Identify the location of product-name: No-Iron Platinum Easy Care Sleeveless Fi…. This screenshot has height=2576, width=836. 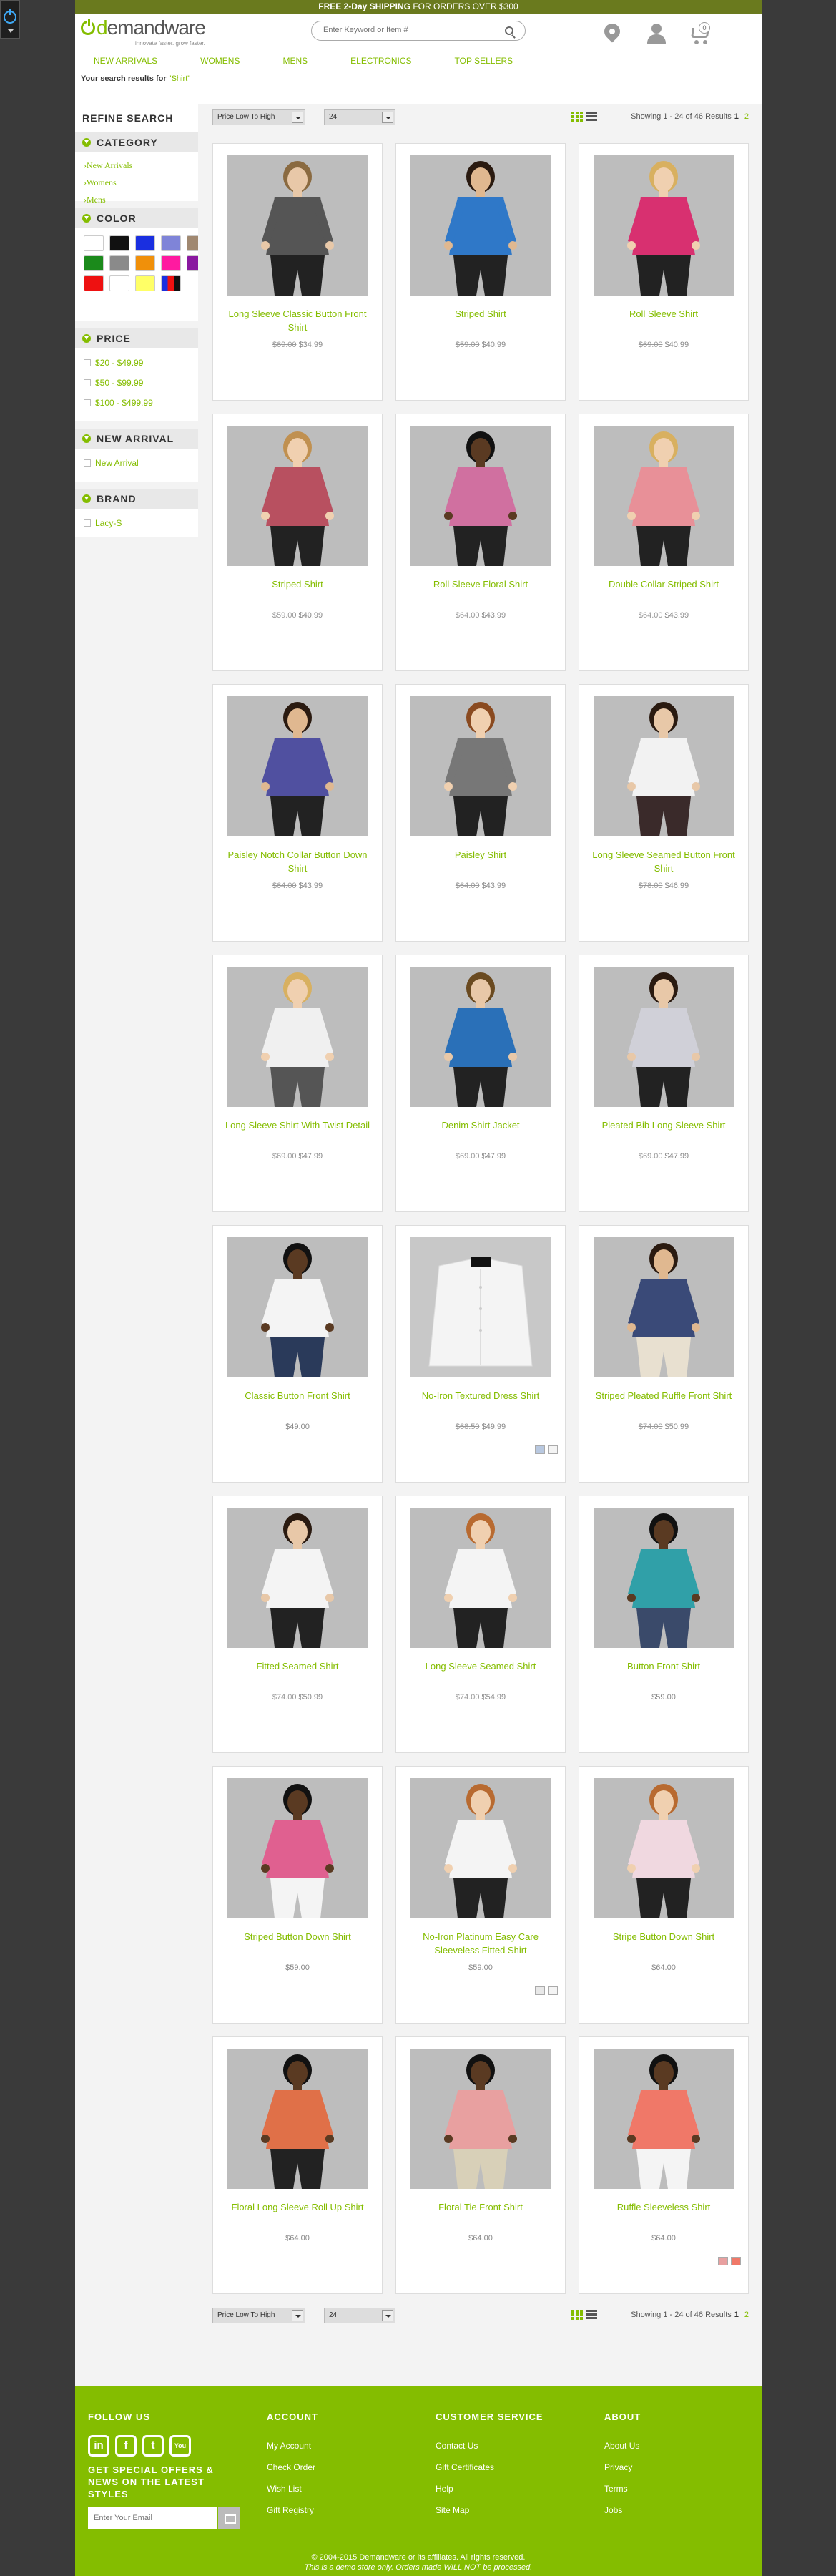
(480, 1943).